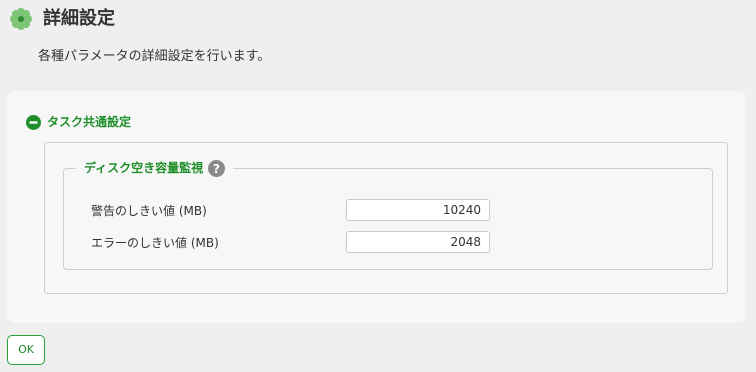 Image resolution: width=756 pixels, height=372 pixels. What do you see at coordinates (418, 210) in the screenshot?
I see `warning-threshold-input` at bounding box center [418, 210].